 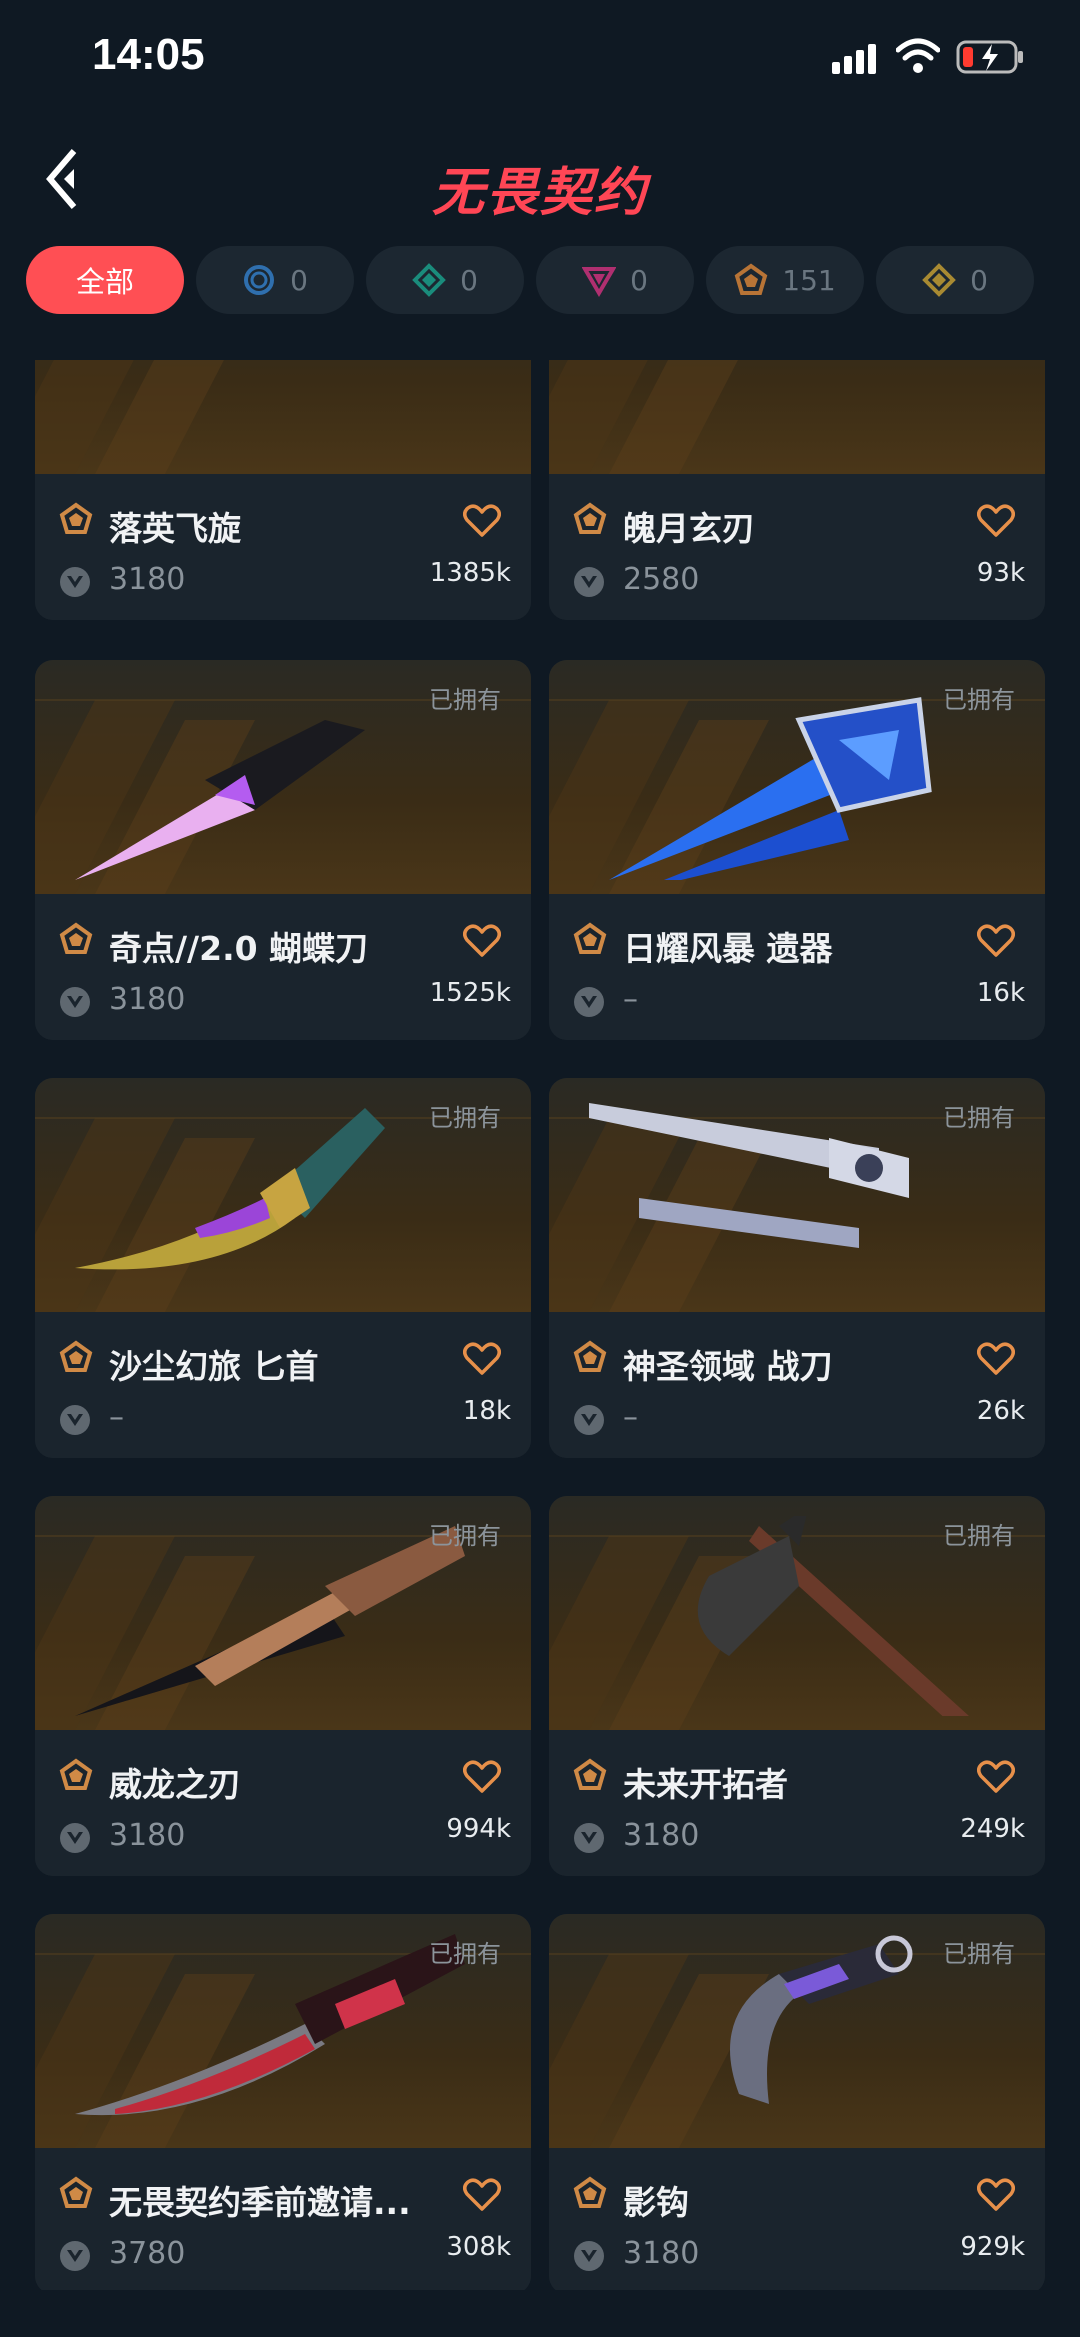 I want to click on like-count: 308k, so click(x=478, y=2247).